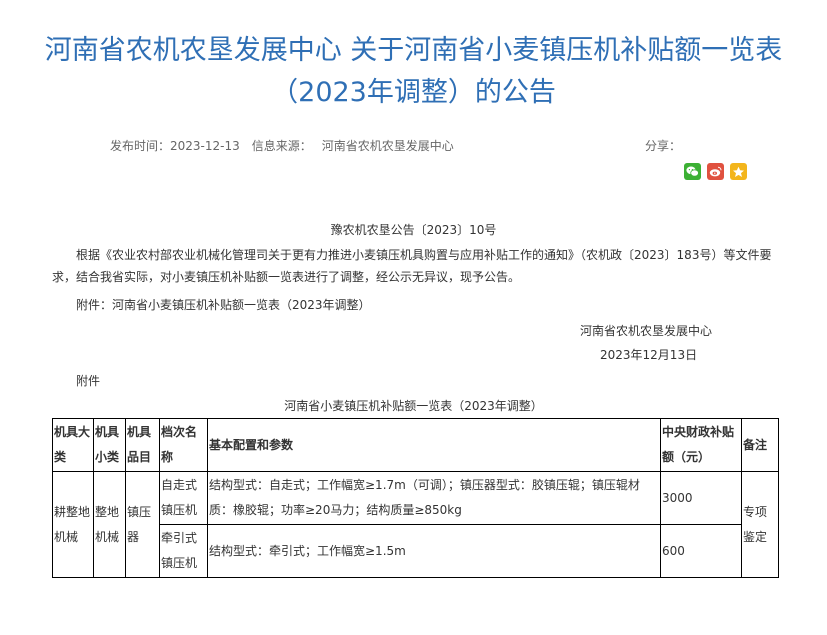  Describe the element at coordinates (109, 524) in the screenshot. I see `subcategory-cell: 整地机械` at that location.